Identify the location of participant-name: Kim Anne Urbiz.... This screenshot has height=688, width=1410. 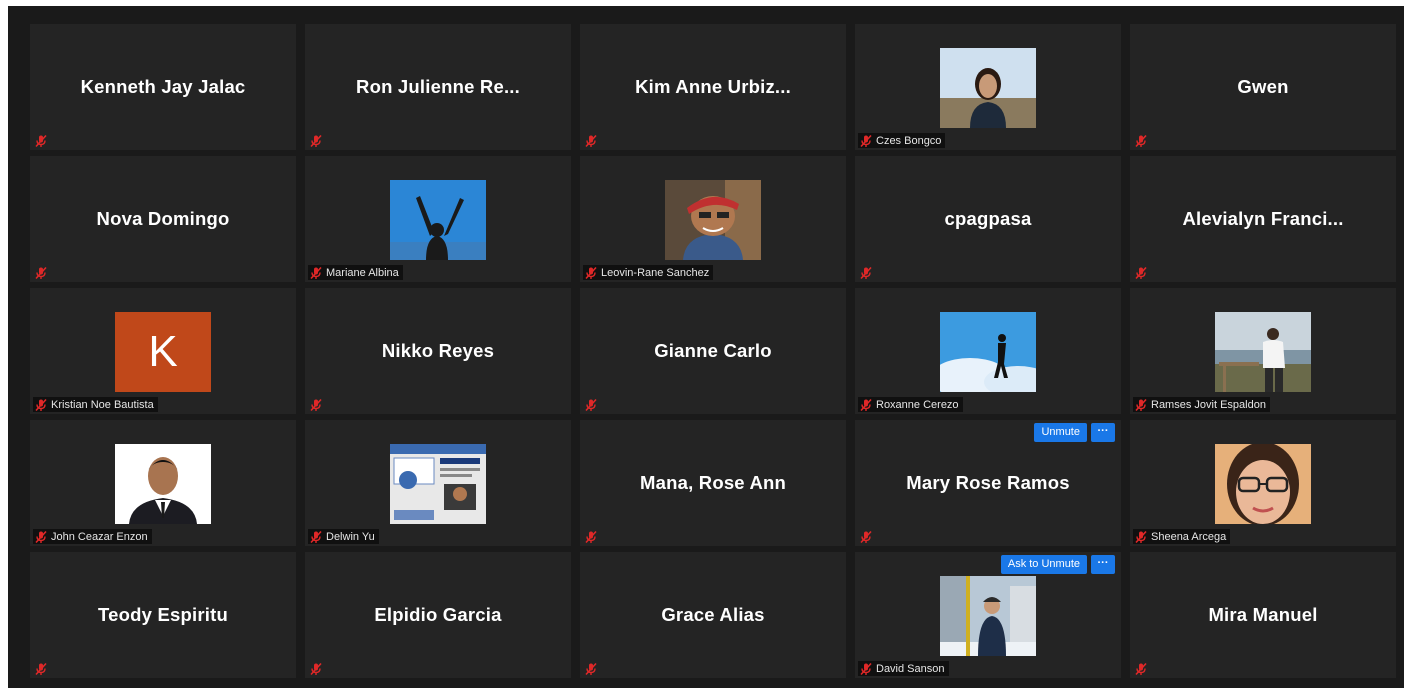
(713, 86).